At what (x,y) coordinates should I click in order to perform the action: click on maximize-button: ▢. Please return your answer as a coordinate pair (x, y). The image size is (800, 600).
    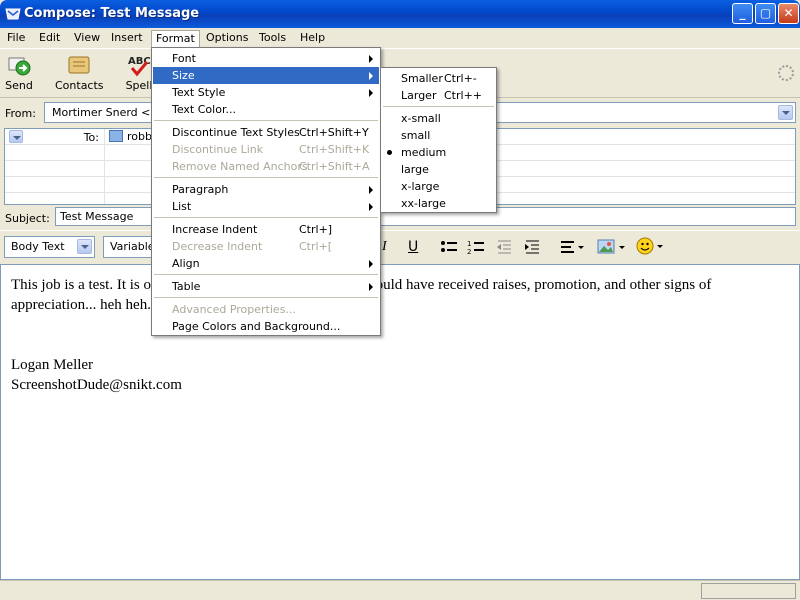
    Looking at the image, I should click on (765, 13).